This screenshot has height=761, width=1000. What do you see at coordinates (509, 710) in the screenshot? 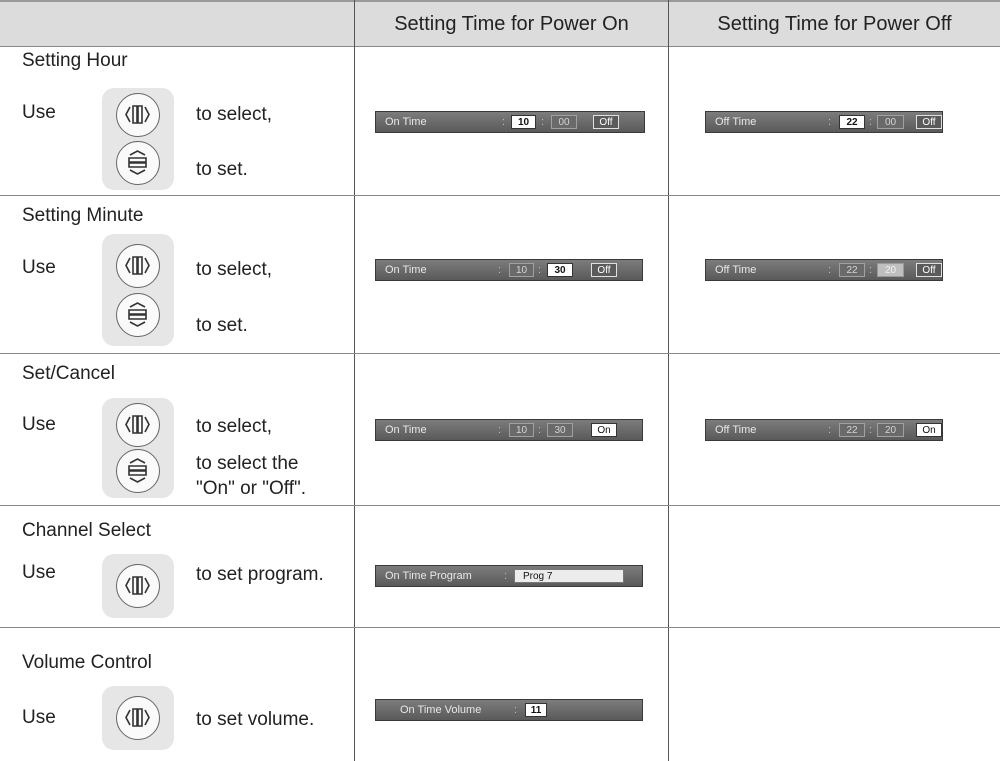
I see `on-time-volume-osd: On Time Volume : 11` at bounding box center [509, 710].